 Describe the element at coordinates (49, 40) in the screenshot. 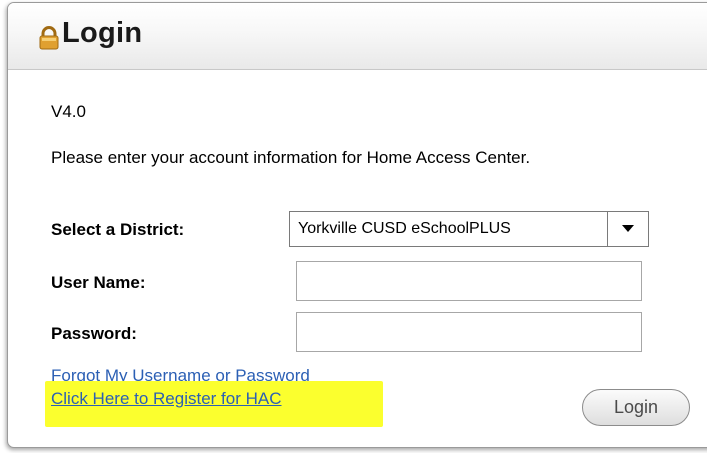

I see `lock-icon` at that location.